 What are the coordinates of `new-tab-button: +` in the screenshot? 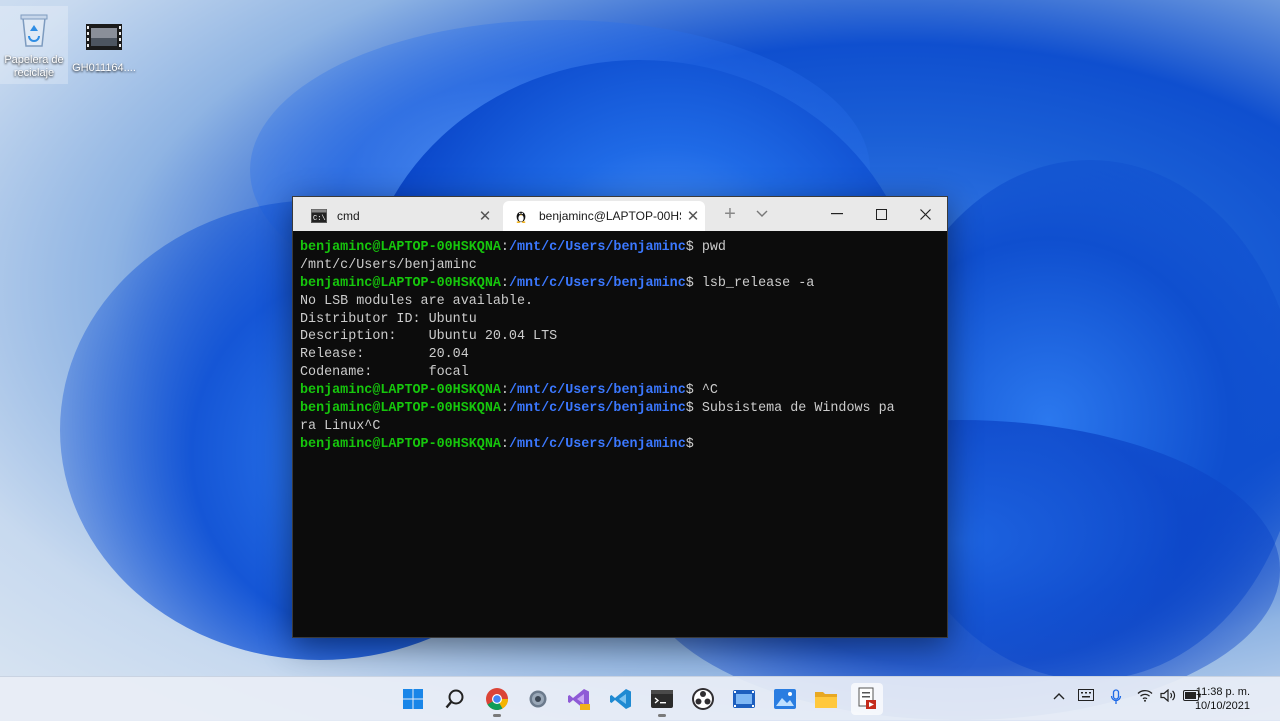 It's located at (730, 214).